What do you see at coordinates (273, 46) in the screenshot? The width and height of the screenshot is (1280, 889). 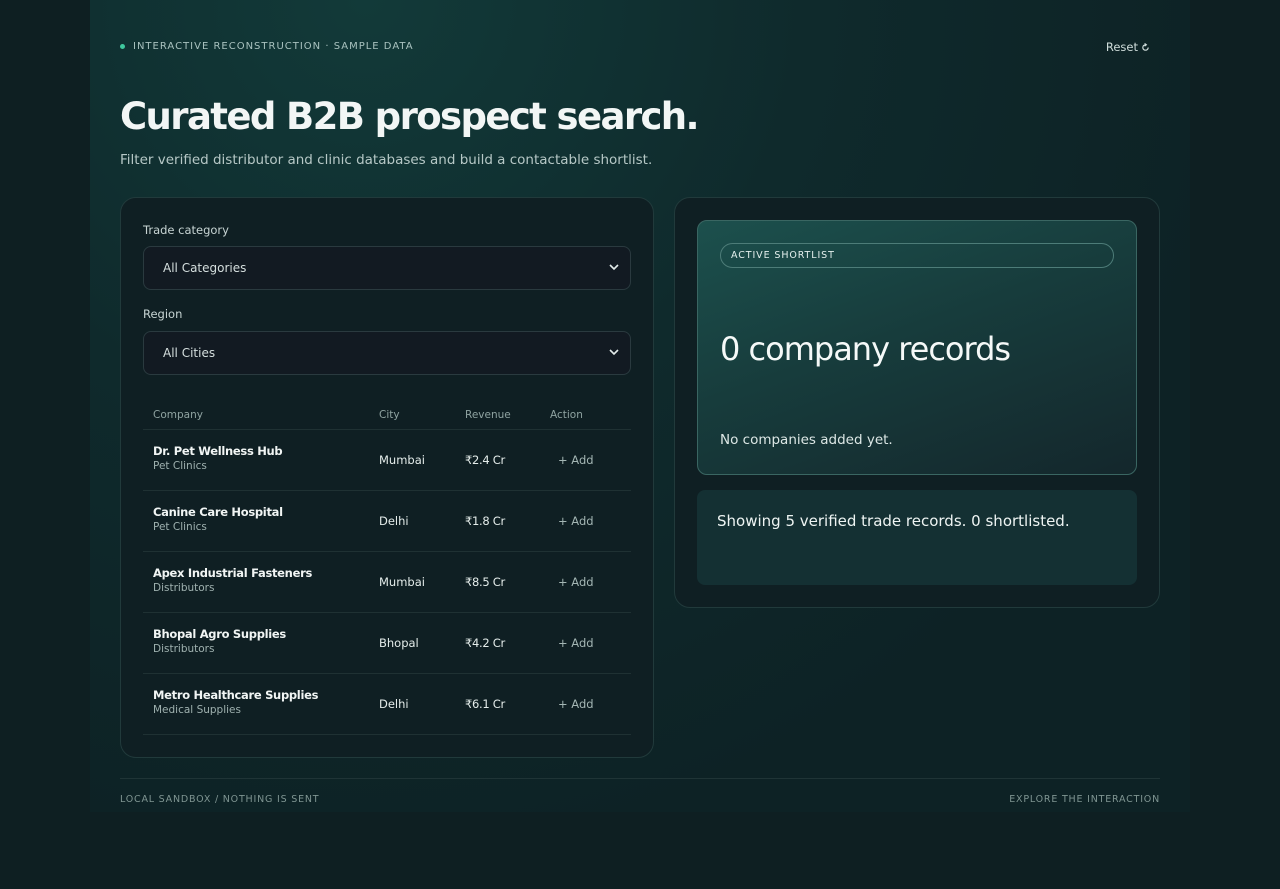 I see `eyebrow-text: INTERACTIVE RECONSTRUCTION · SAMPLE DATA` at bounding box center [273, 46].